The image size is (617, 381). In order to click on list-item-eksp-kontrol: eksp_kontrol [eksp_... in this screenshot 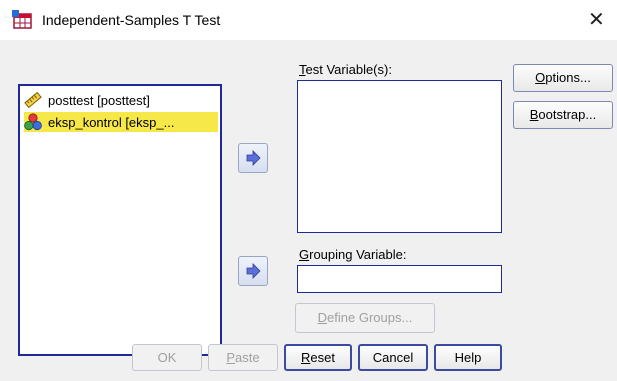, I will do `click(121, 122)`.